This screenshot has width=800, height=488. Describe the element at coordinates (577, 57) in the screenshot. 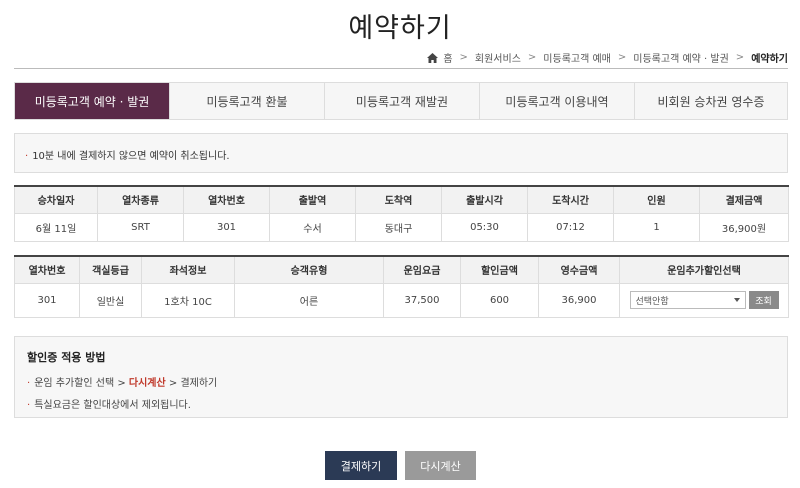

I see `breadcrumb-item-guest-booking: 미등록고객 예매` at that location.